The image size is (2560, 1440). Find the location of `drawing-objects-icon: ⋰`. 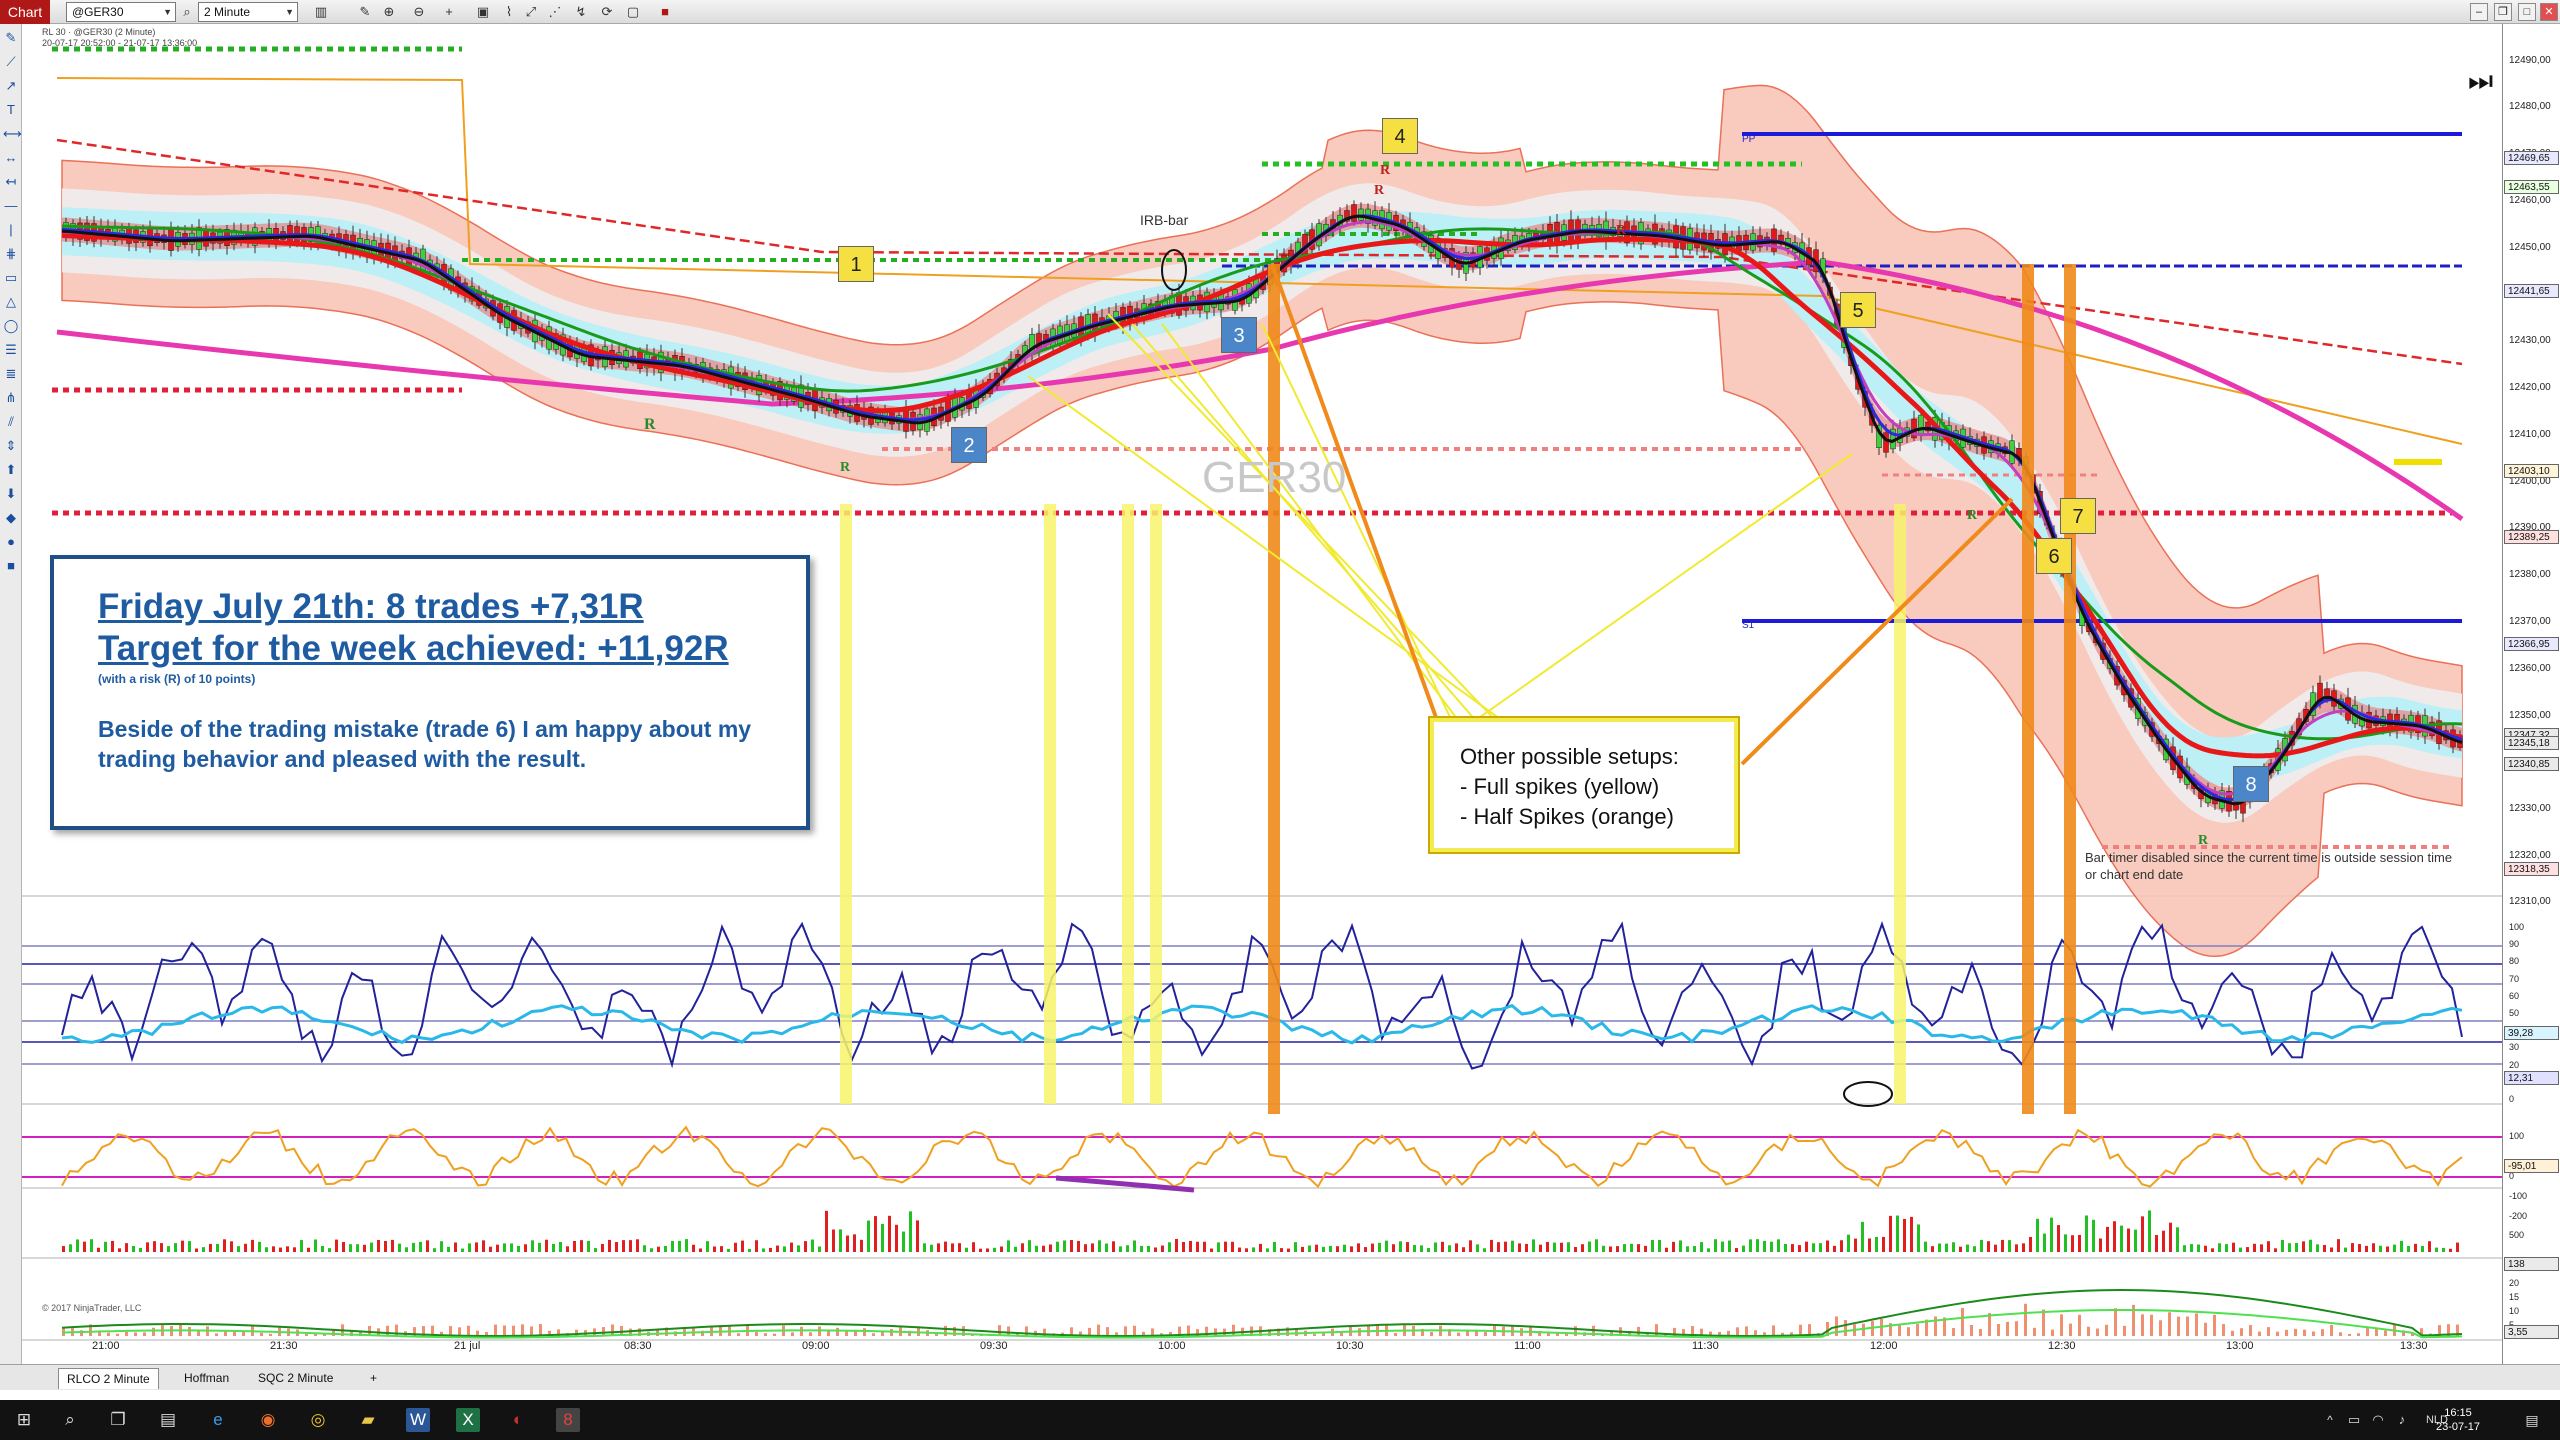

drawing-objects-icon: ⋰ is located at coordinates (555, 12).